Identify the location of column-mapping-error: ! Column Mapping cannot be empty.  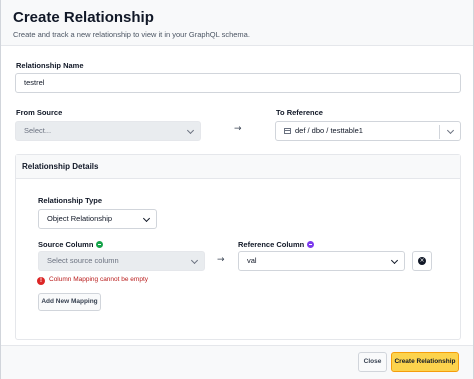
(92, 280).